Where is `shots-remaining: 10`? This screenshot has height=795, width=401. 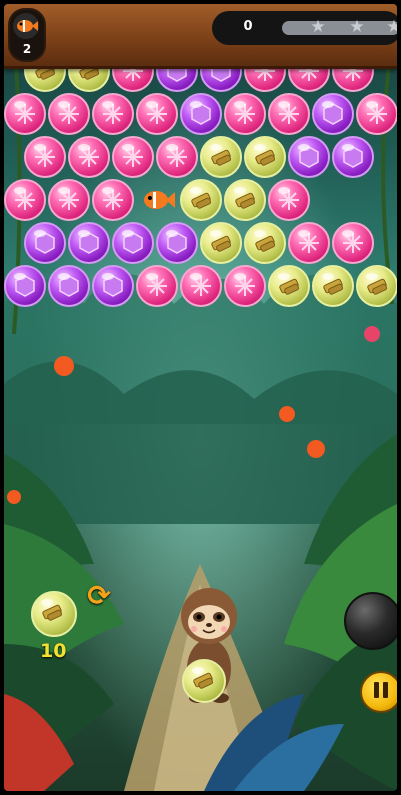 shots-remaining: 10 is located at coordinates (53, 651).